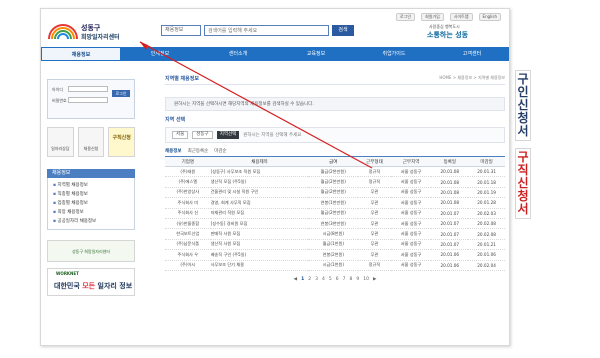 The image size is (600, 358). What do you see at coordinates (100, 37) in the screenshot?
I see `logo-line2: 희망일자리센터` at bounding box center [100, 37].